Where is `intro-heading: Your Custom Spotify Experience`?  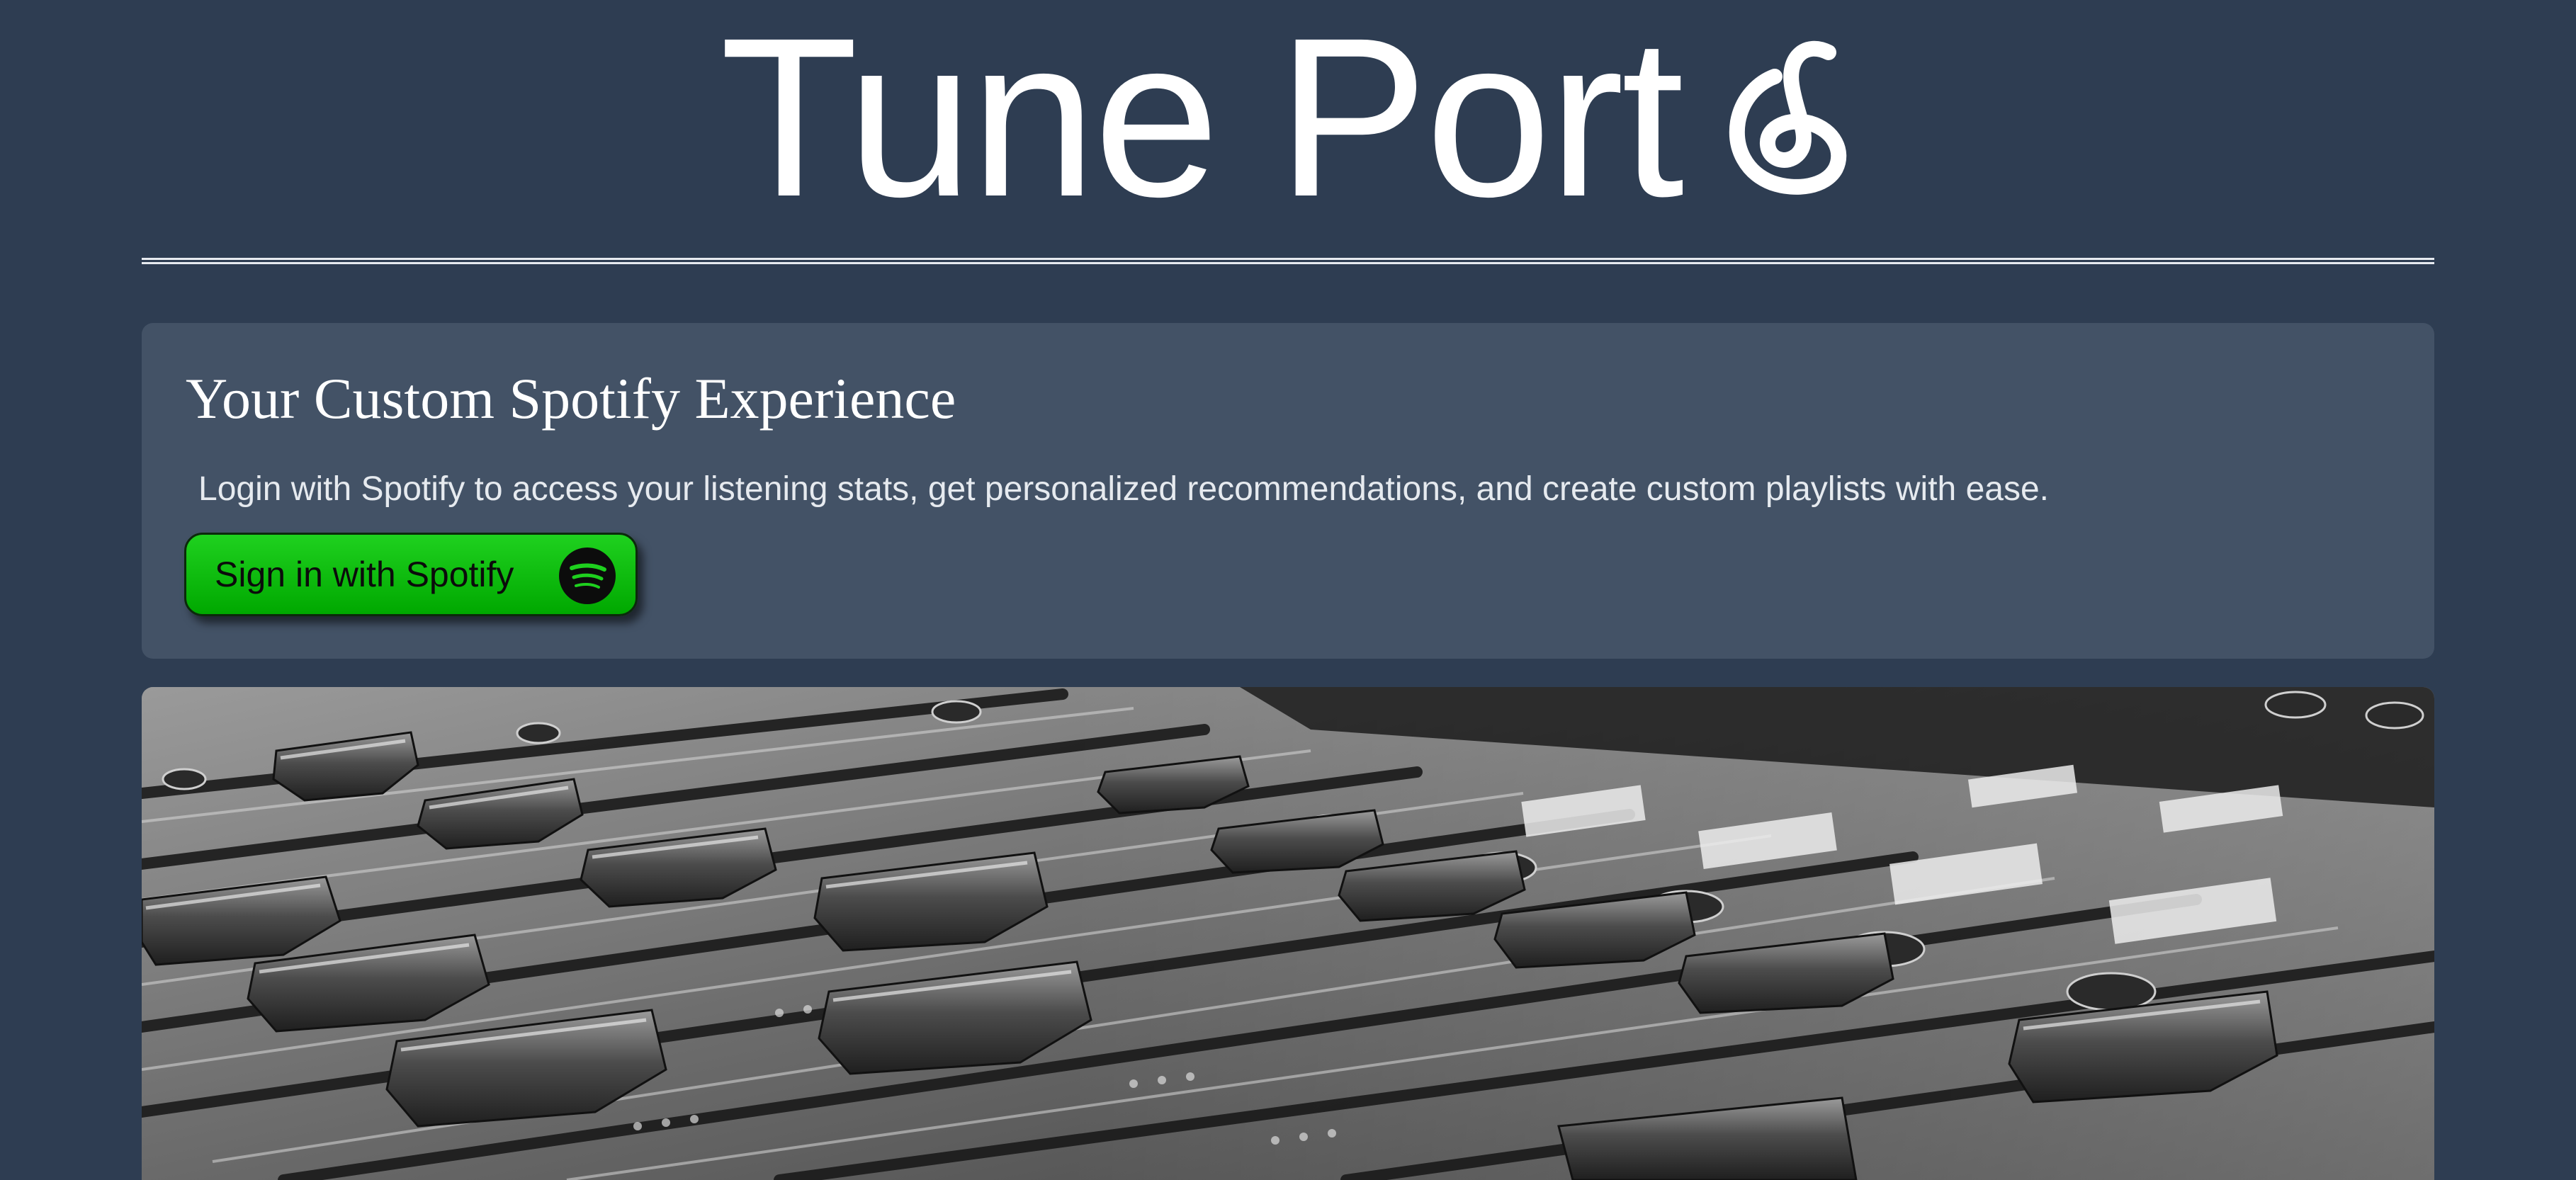 intro-heading: Your Custom Spotify Experience is located at coordinates (571, 398).